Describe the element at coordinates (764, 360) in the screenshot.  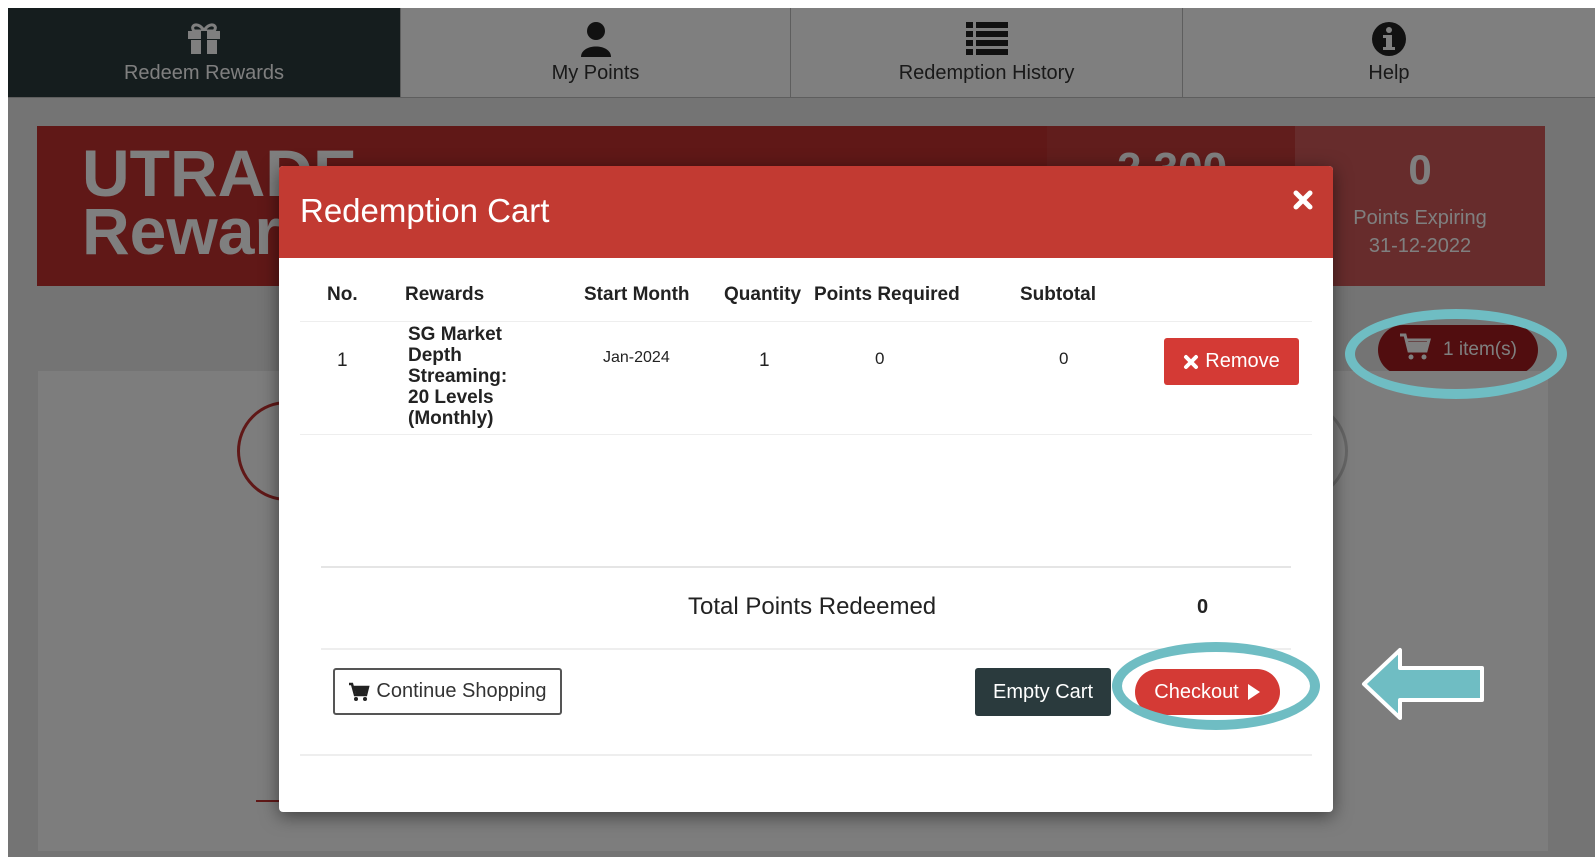
I see `row-quantity: 1` at that location.